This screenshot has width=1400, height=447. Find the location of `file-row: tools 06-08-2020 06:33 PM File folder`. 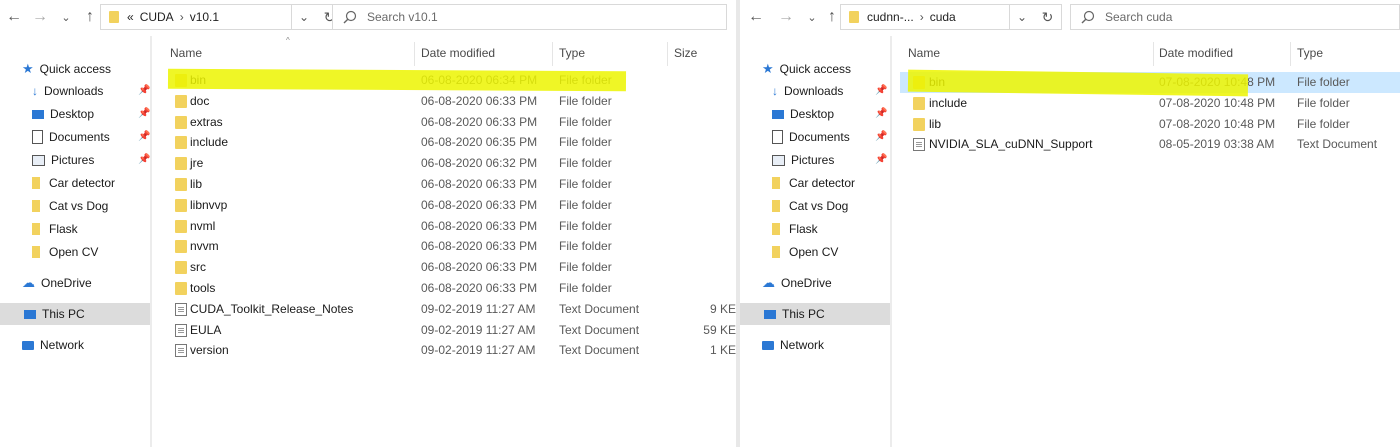

file-row: tools 06-08-2020 06:33 PM File folder is located at coordinates (448, 288).